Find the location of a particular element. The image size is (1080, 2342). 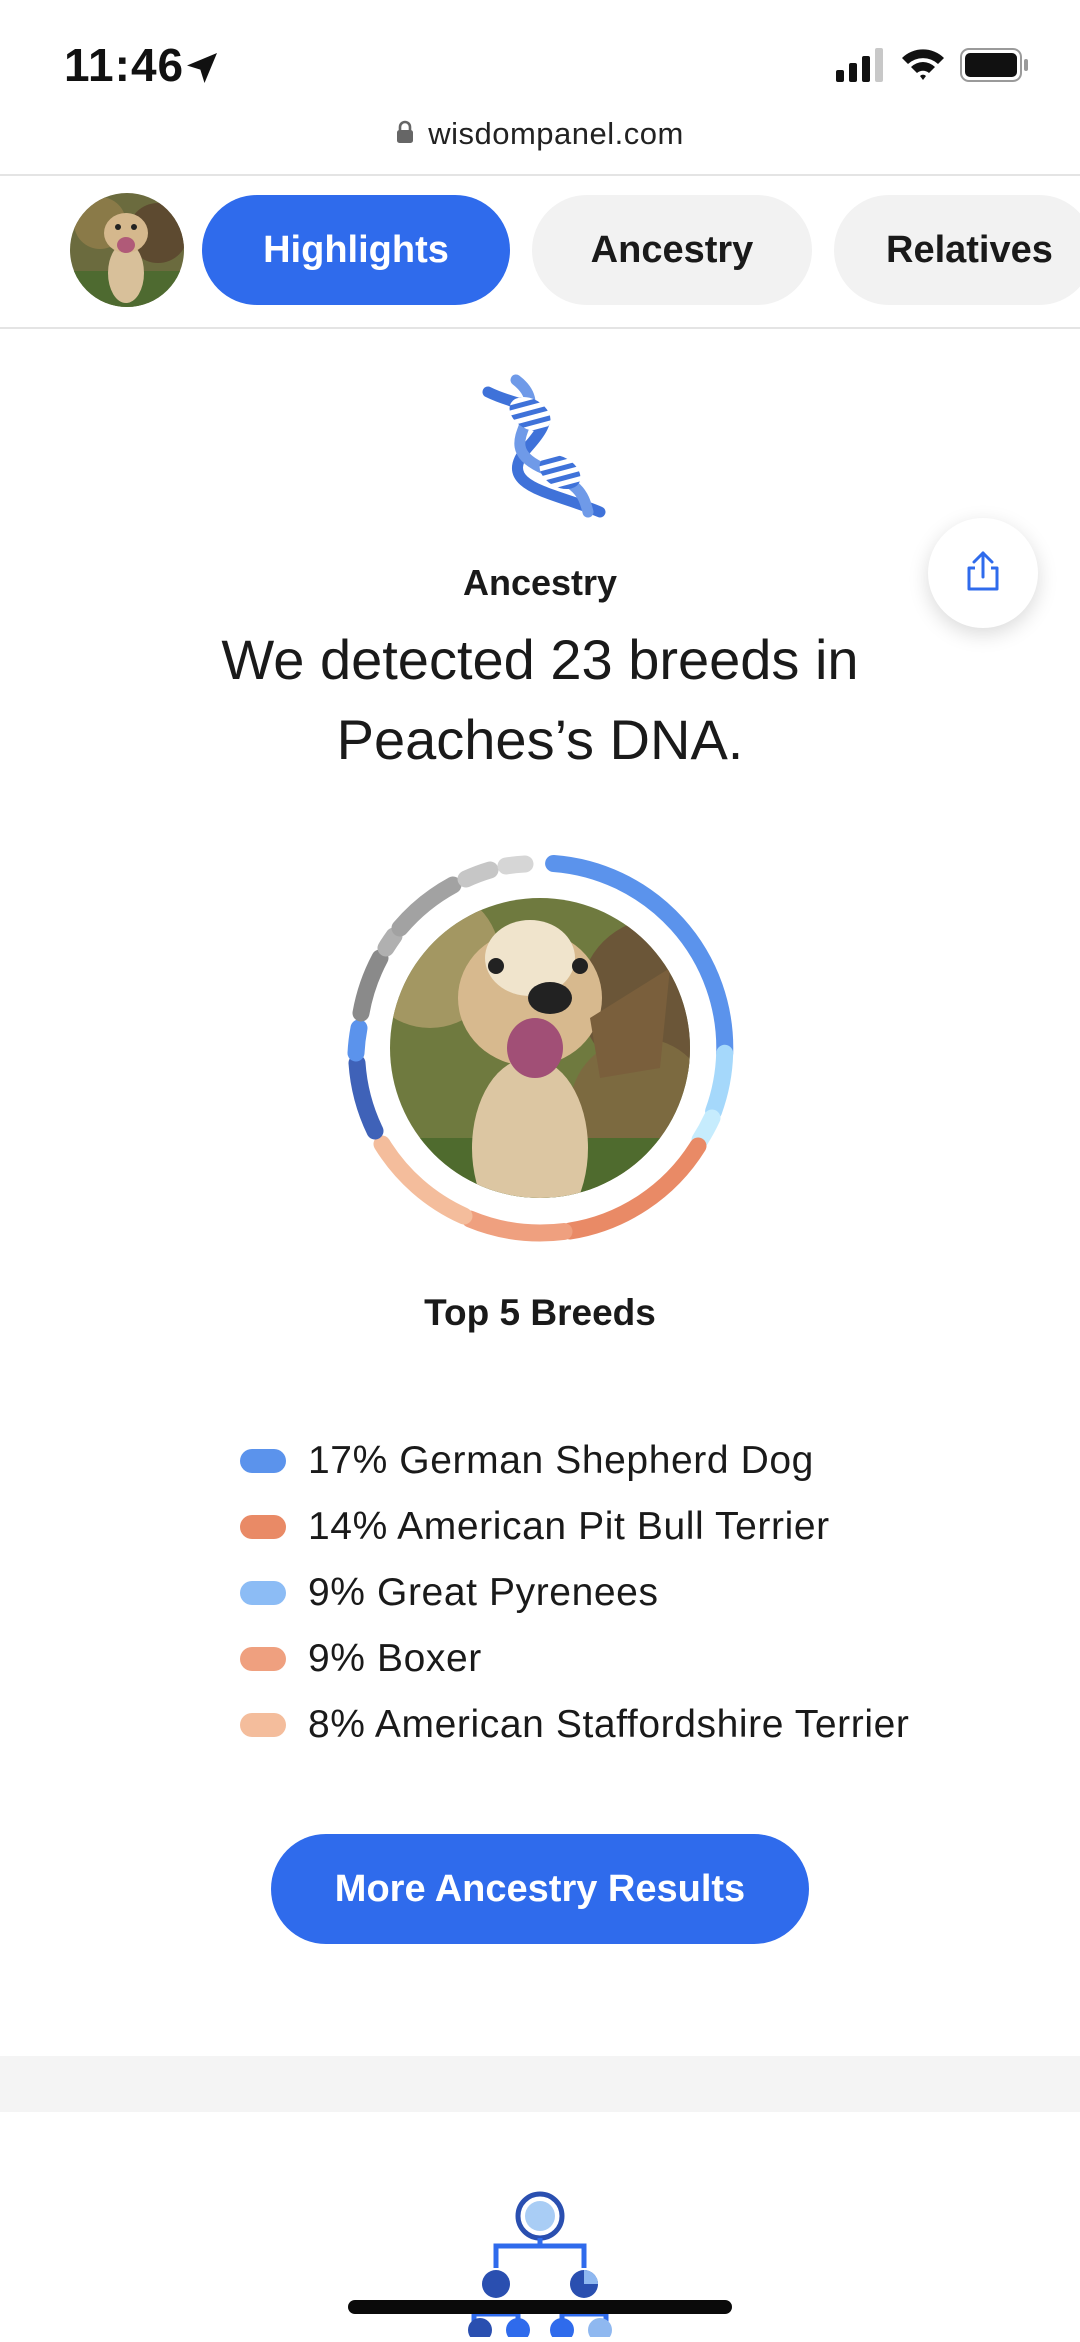

breed-percent: 17% is located at coordinates (348, 1460).